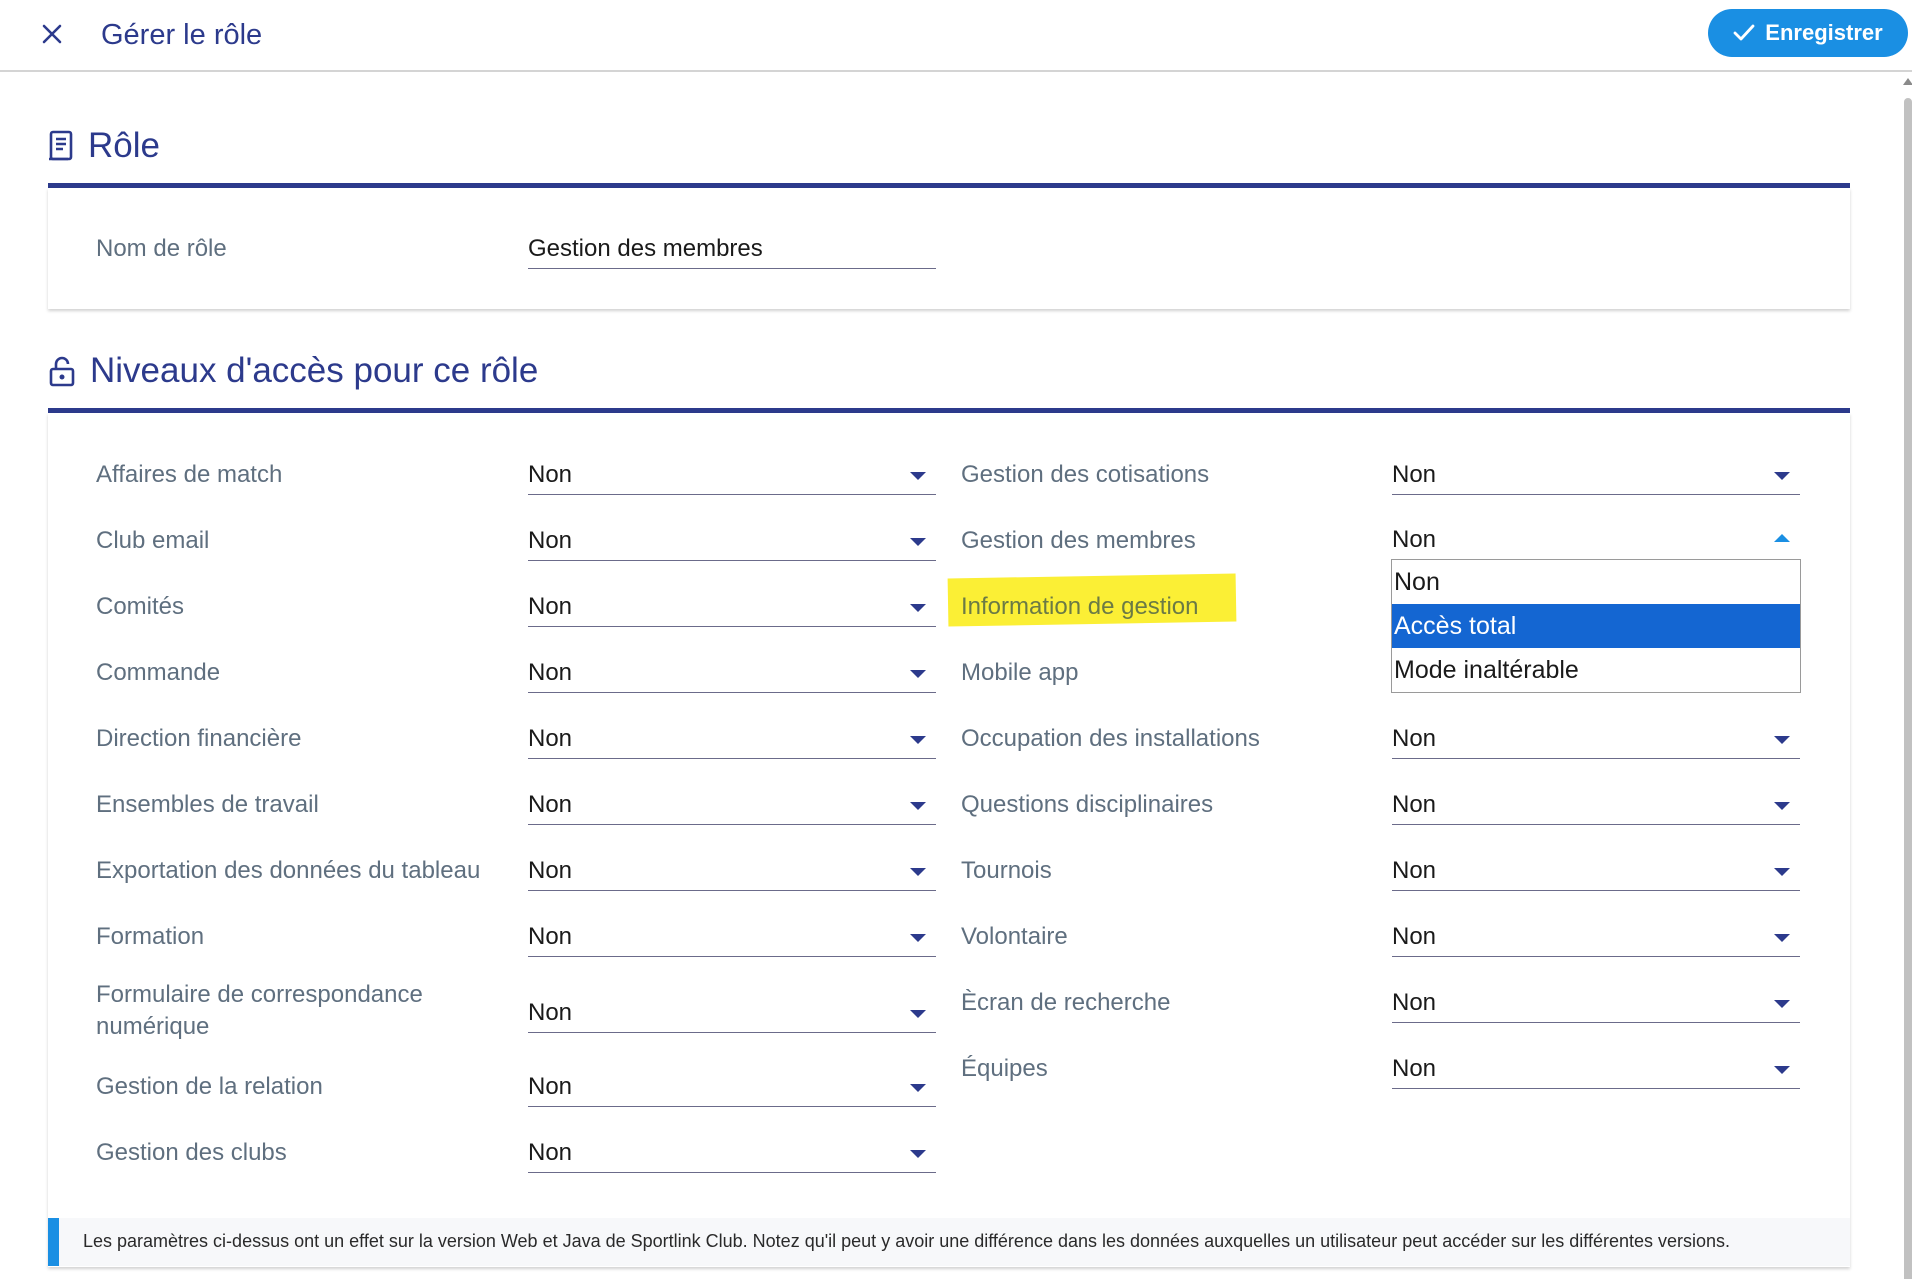  Describe the element at coordinates (732, 1153) in the screenshot. I see `access-select-gestion-clubs: Non` at that location.